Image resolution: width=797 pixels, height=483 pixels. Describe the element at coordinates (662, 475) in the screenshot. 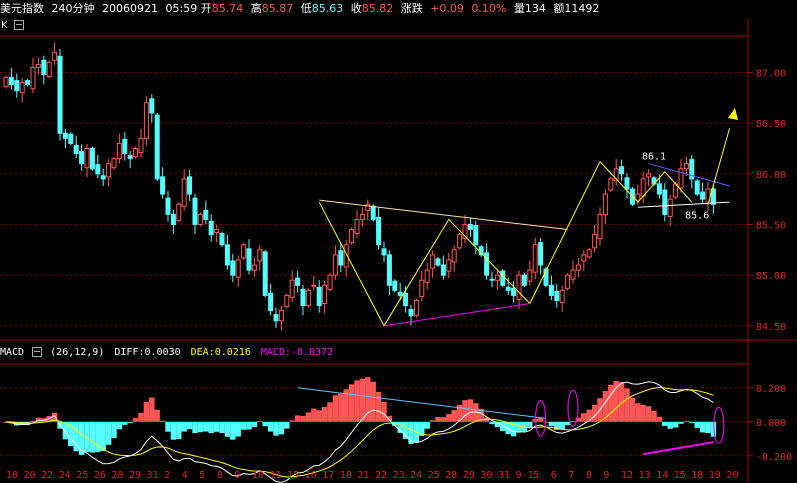

I see `x-tick-label: 14` at that location.